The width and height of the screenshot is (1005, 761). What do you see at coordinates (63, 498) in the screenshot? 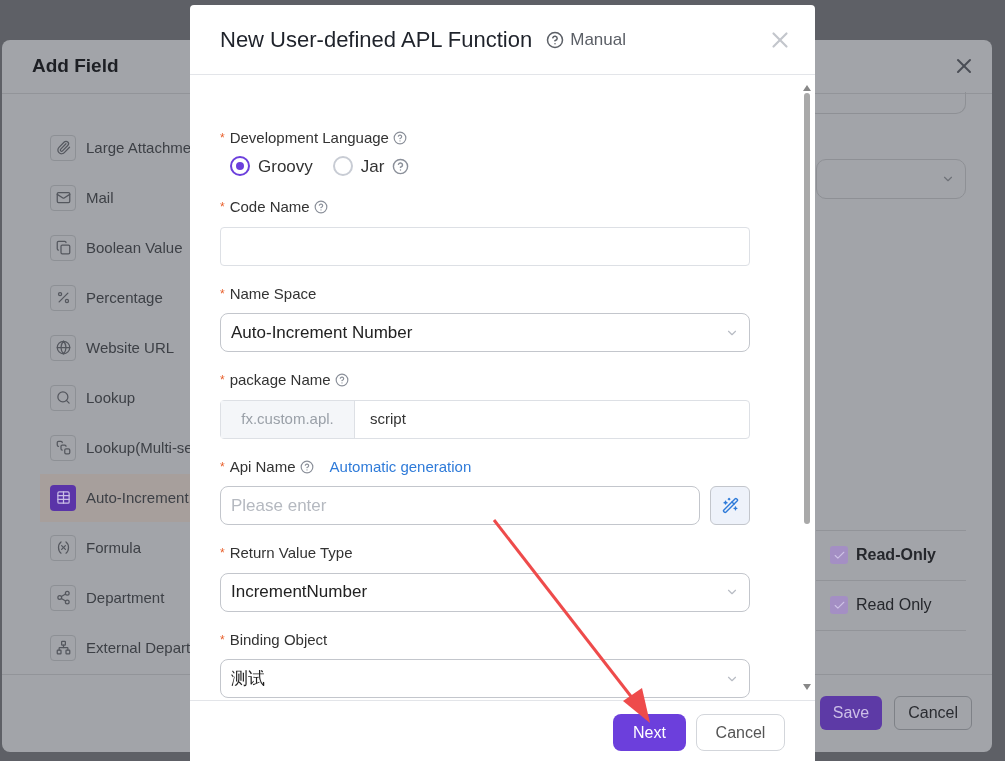
I see `table-icon` at bounding box center [63, 498].